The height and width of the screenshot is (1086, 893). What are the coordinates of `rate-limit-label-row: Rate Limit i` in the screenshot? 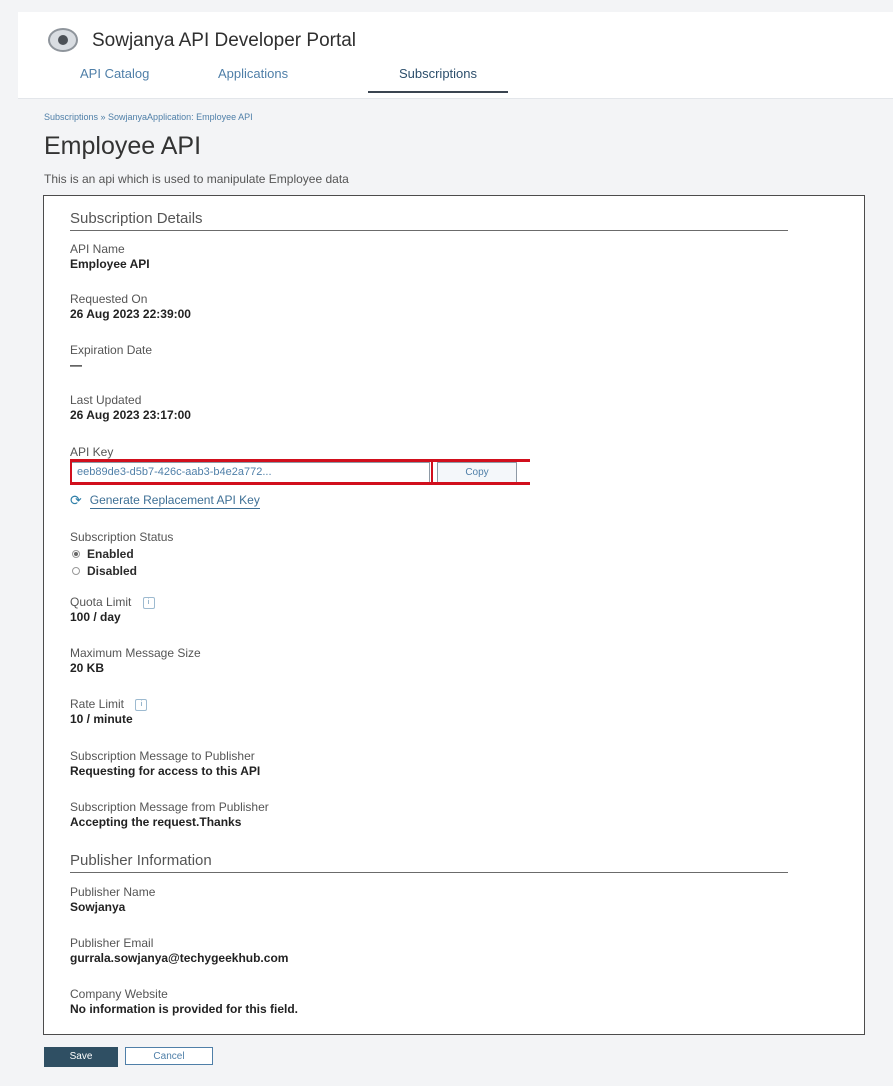 It's located at (109, 704).